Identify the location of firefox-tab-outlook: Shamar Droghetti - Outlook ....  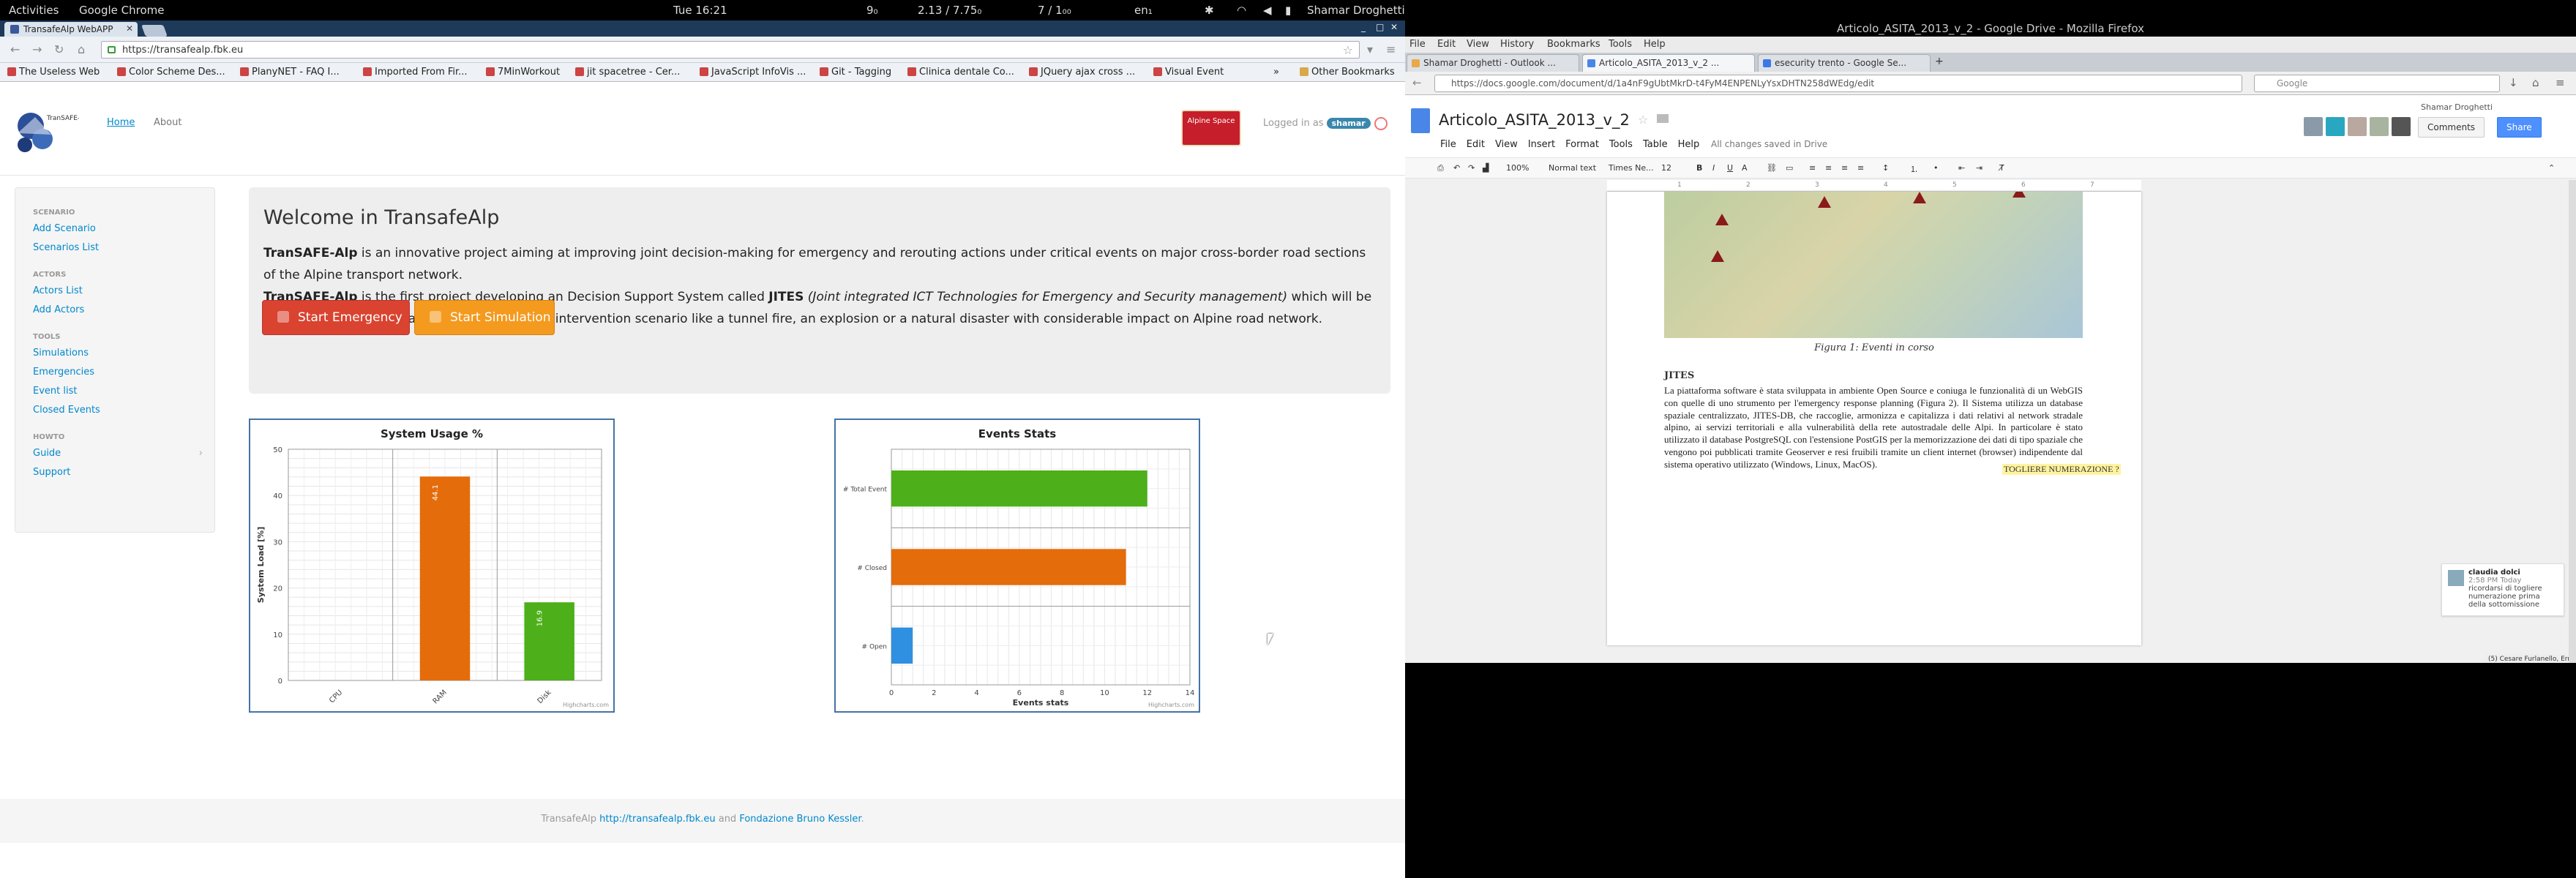
(1493, 63).